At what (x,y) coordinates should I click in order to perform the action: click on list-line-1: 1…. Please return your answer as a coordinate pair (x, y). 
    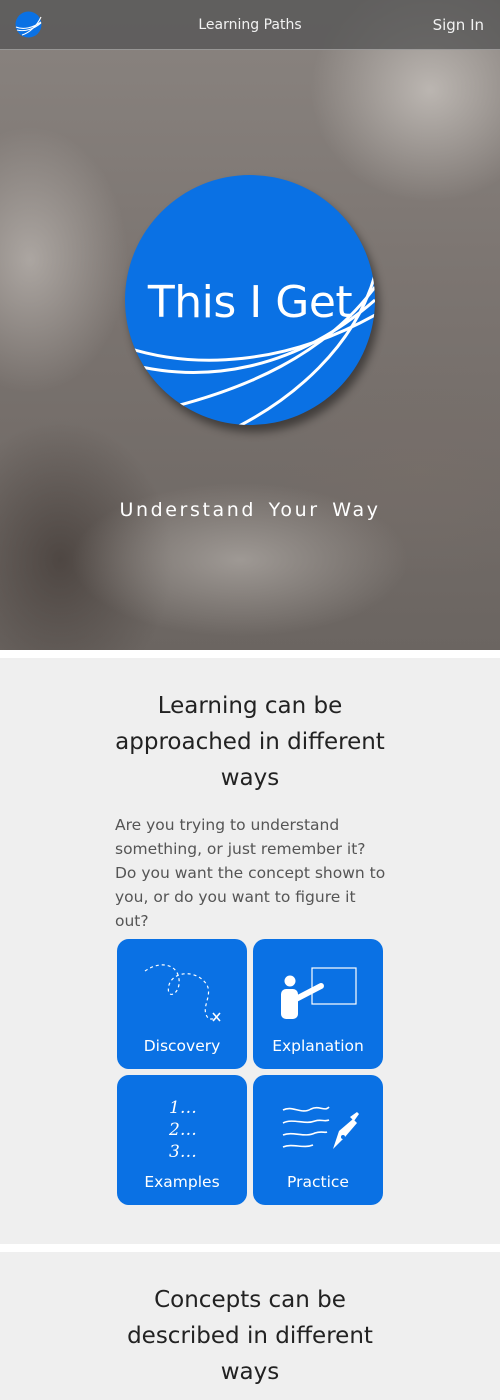
    Looking at the image, I should click on (183, 1108).